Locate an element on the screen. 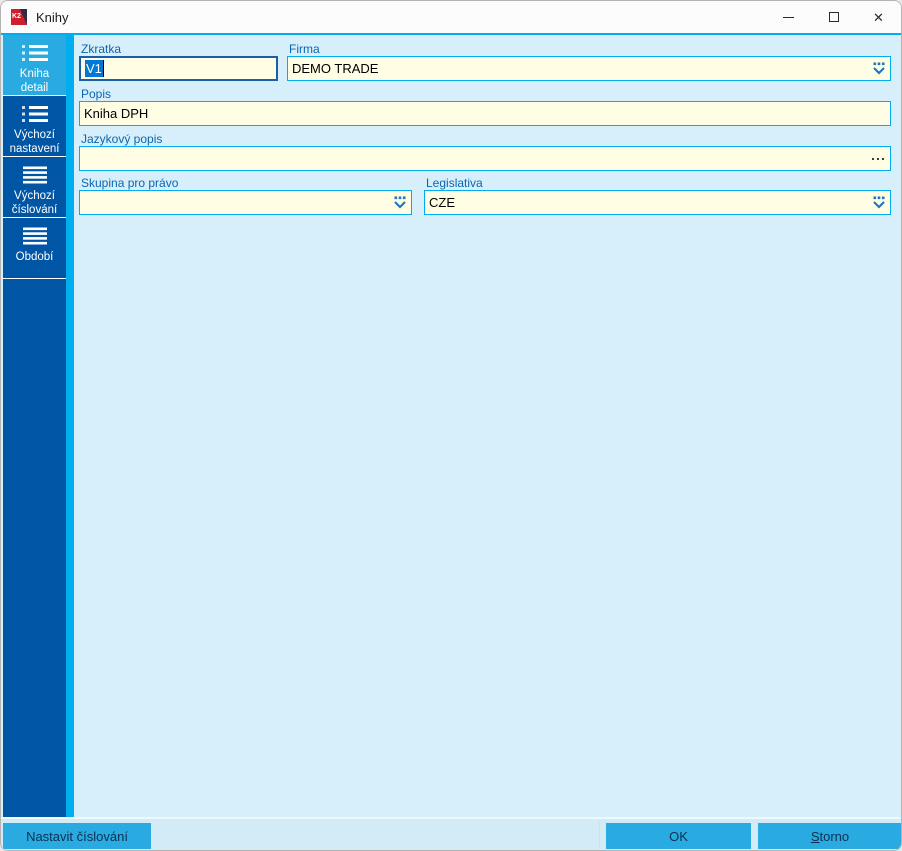  zkratka-label: Zkratka is located at coordinates (101, 49).